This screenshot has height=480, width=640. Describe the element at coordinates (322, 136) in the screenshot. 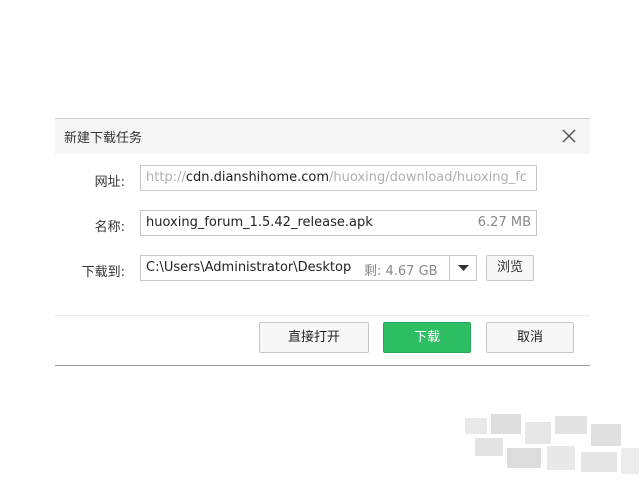

I see `dialog-titlebar: 新建下载任务` at that location.